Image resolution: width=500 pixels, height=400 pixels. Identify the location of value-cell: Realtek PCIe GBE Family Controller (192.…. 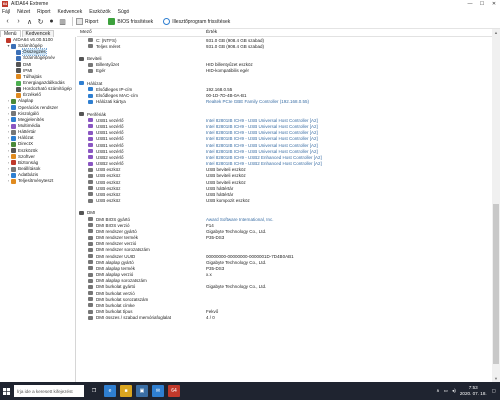
(347, 101).